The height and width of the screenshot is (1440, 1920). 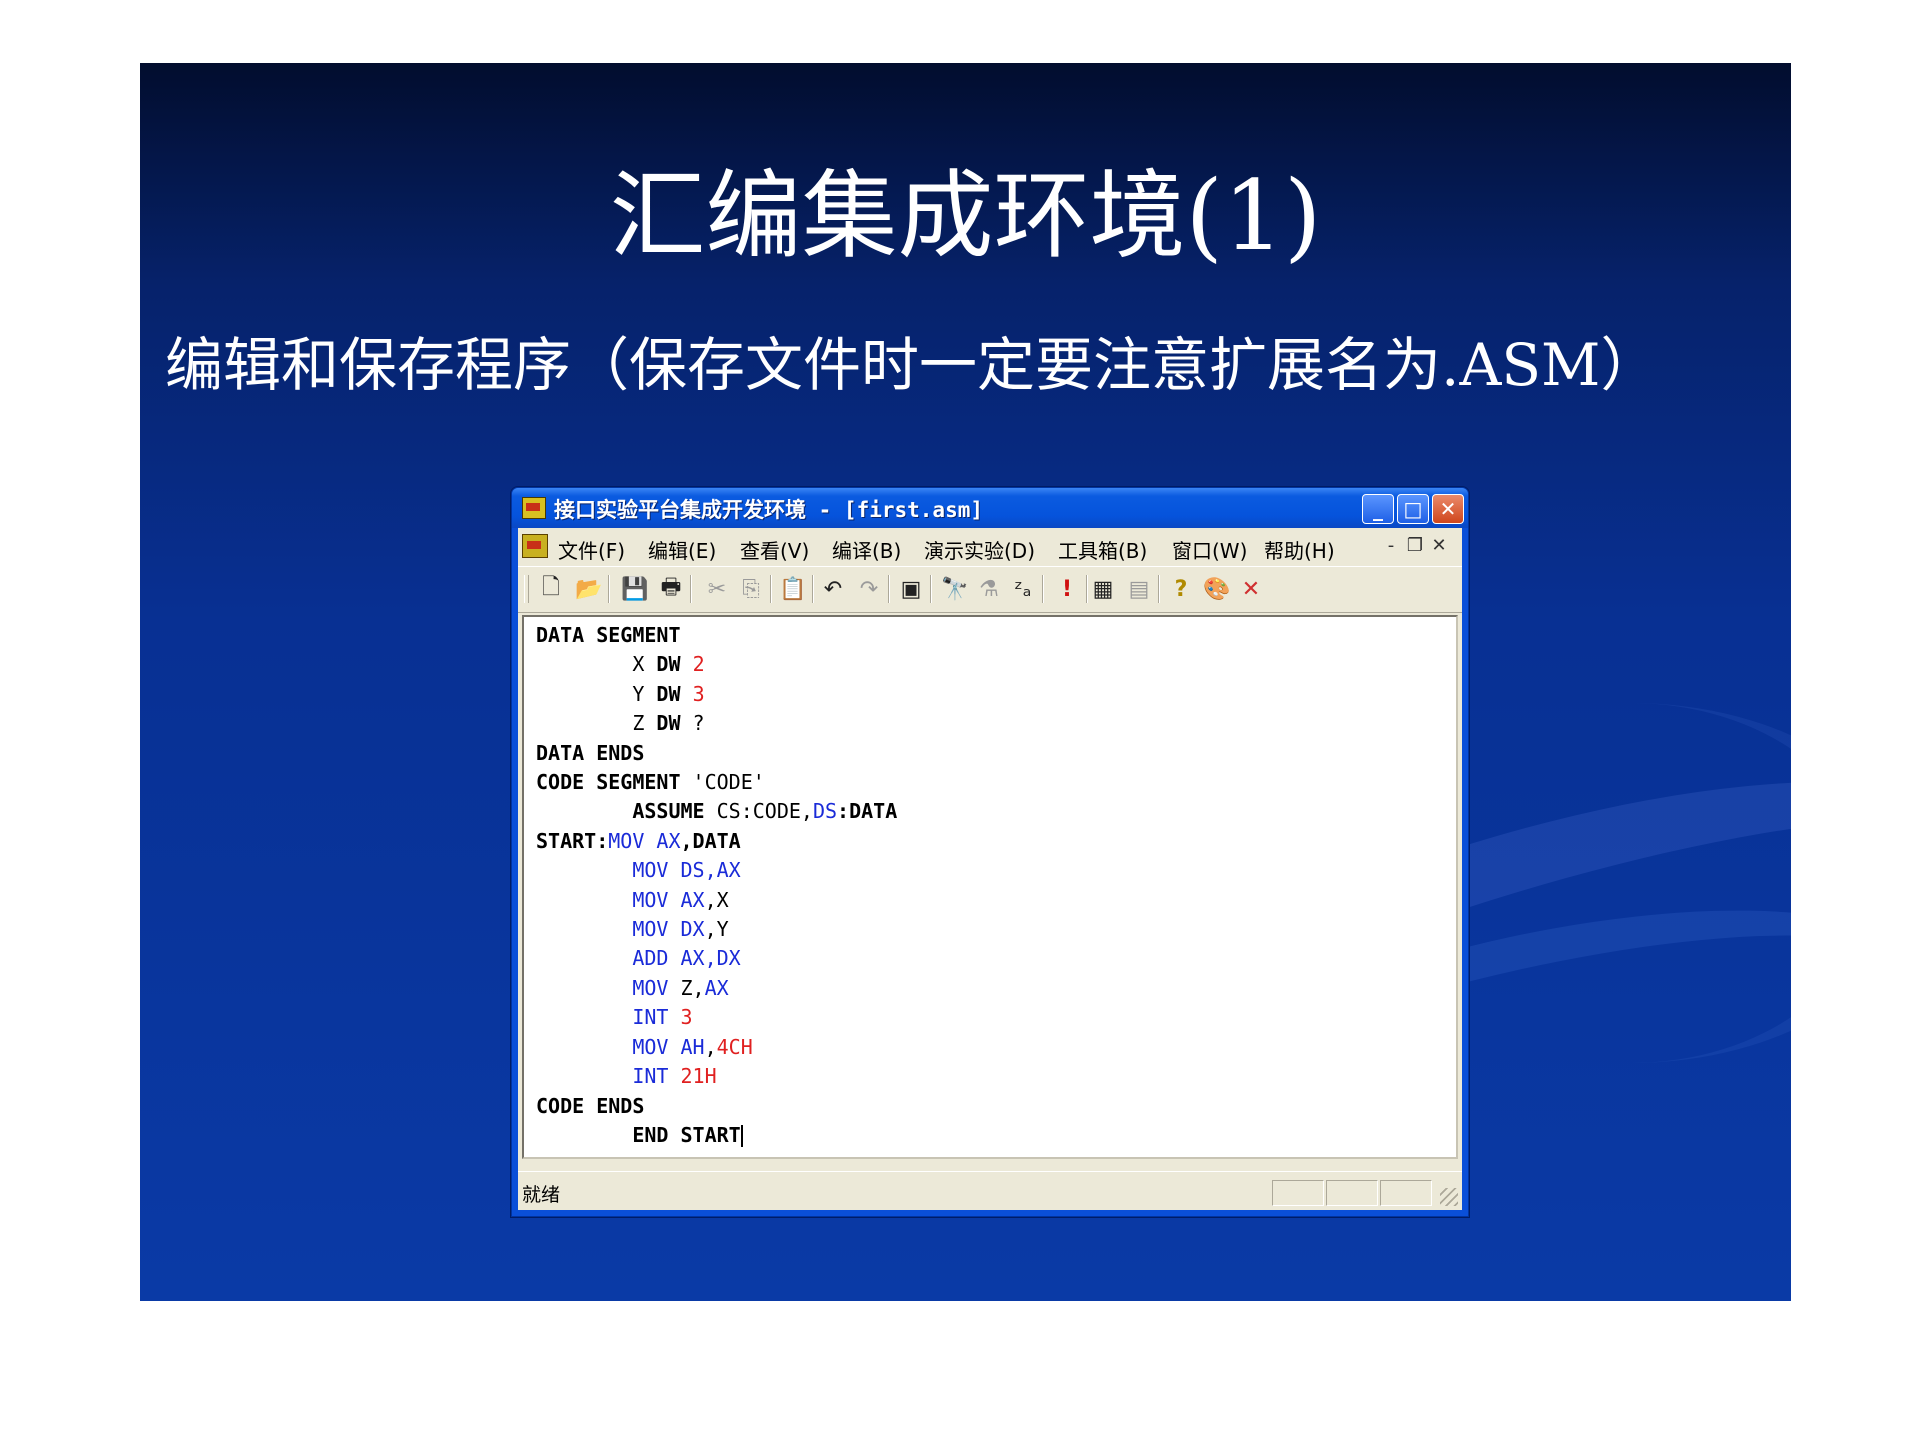 I want to click on code-token: ,X, so click(x=716, y=899).